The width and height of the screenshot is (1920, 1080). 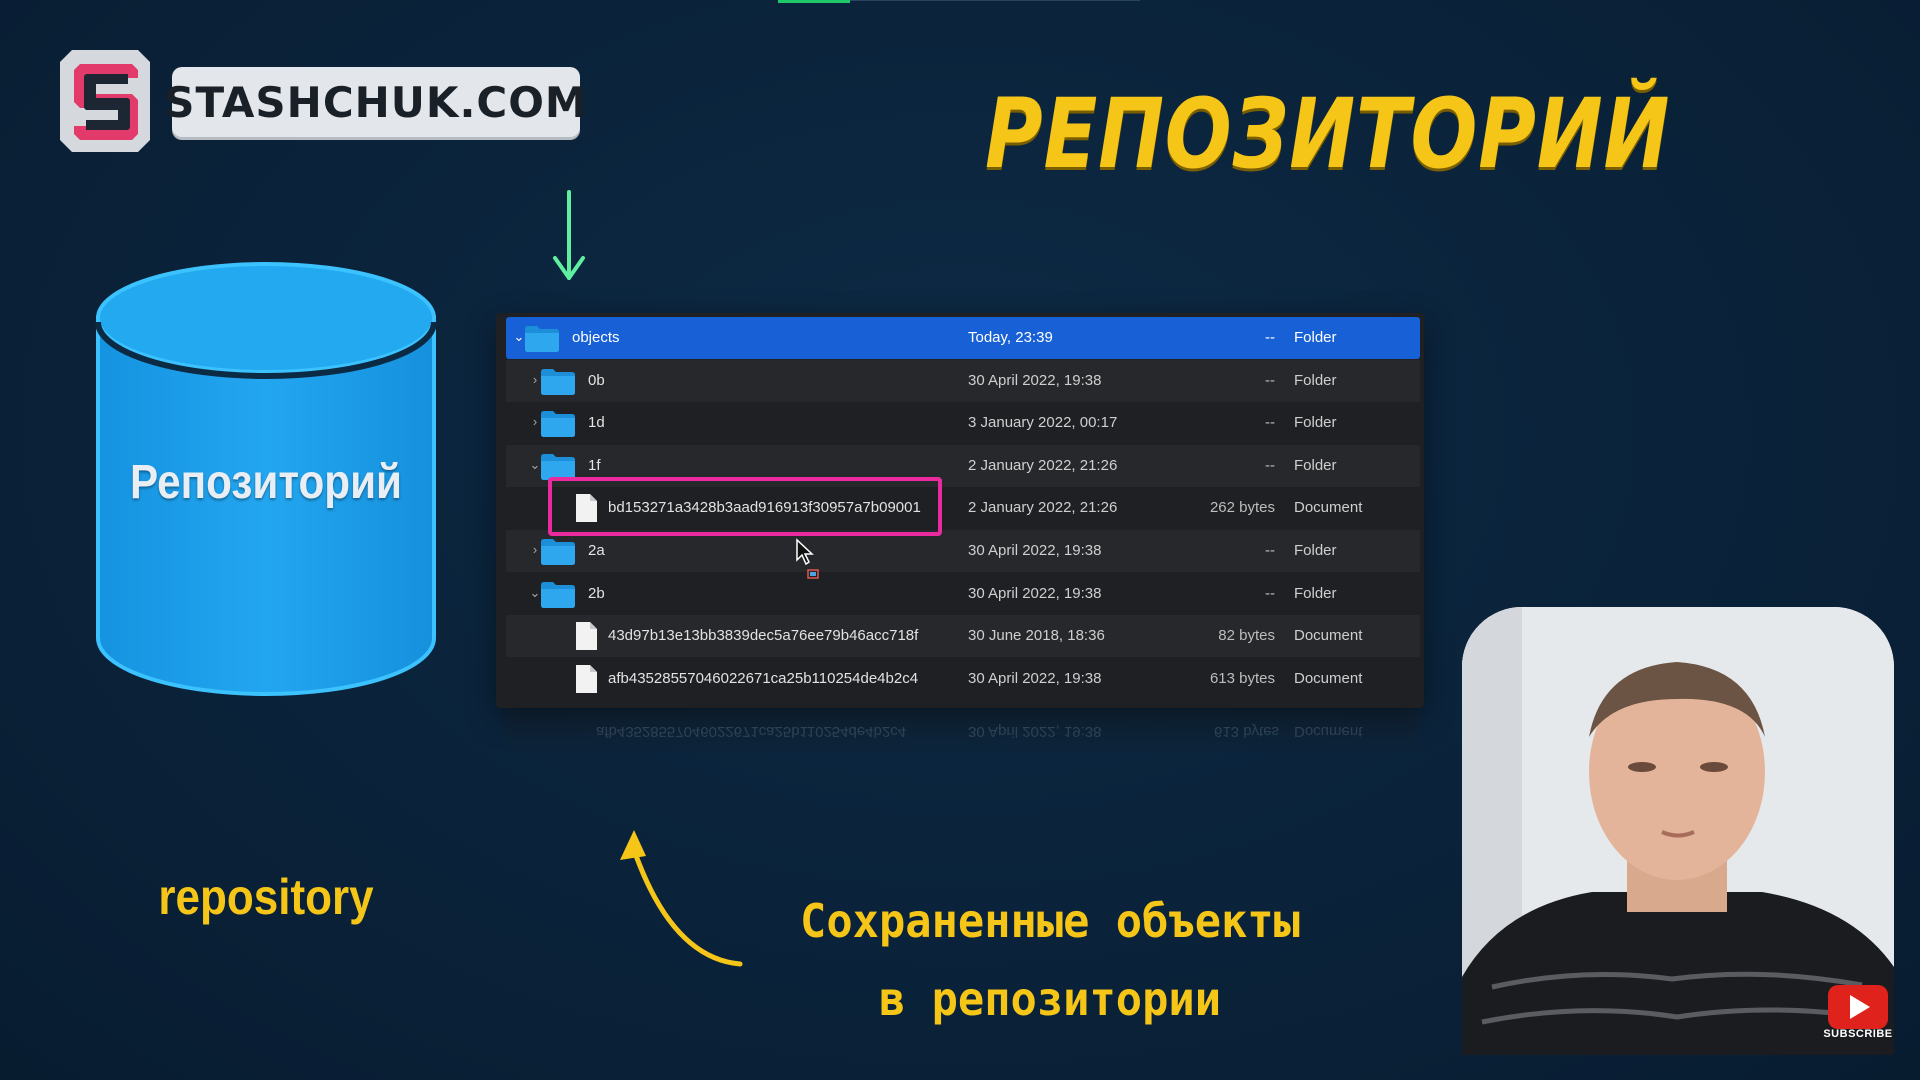 I want to click on folder-row: ⌄ objects Today, 23:39 -- Folder, so click(x=963, y=338).